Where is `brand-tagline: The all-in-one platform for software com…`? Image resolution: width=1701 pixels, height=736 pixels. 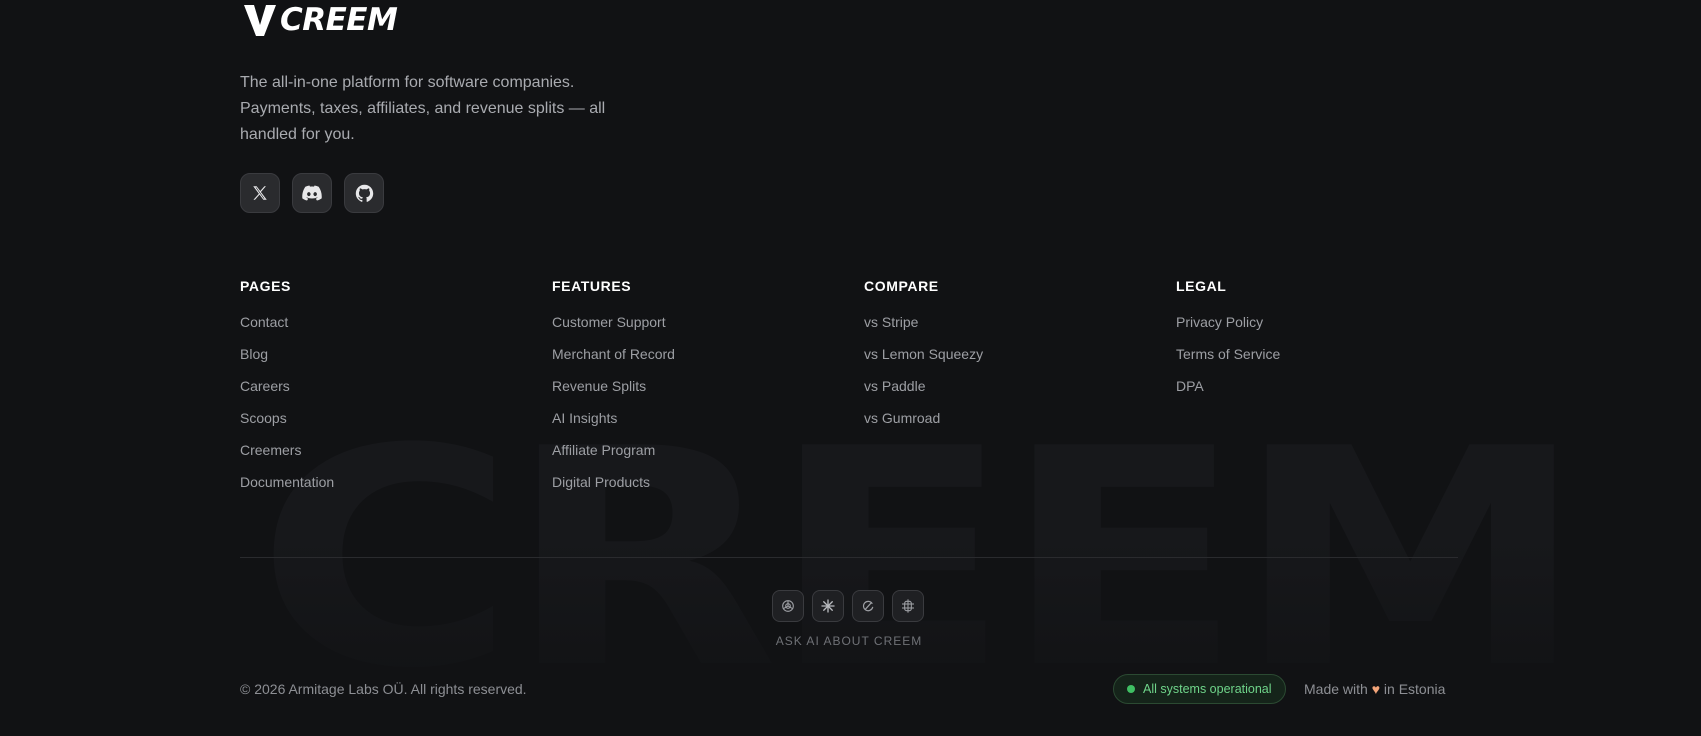
brand-tagline: The all-in-one platform for software com… is located at coordinates (423, 108).